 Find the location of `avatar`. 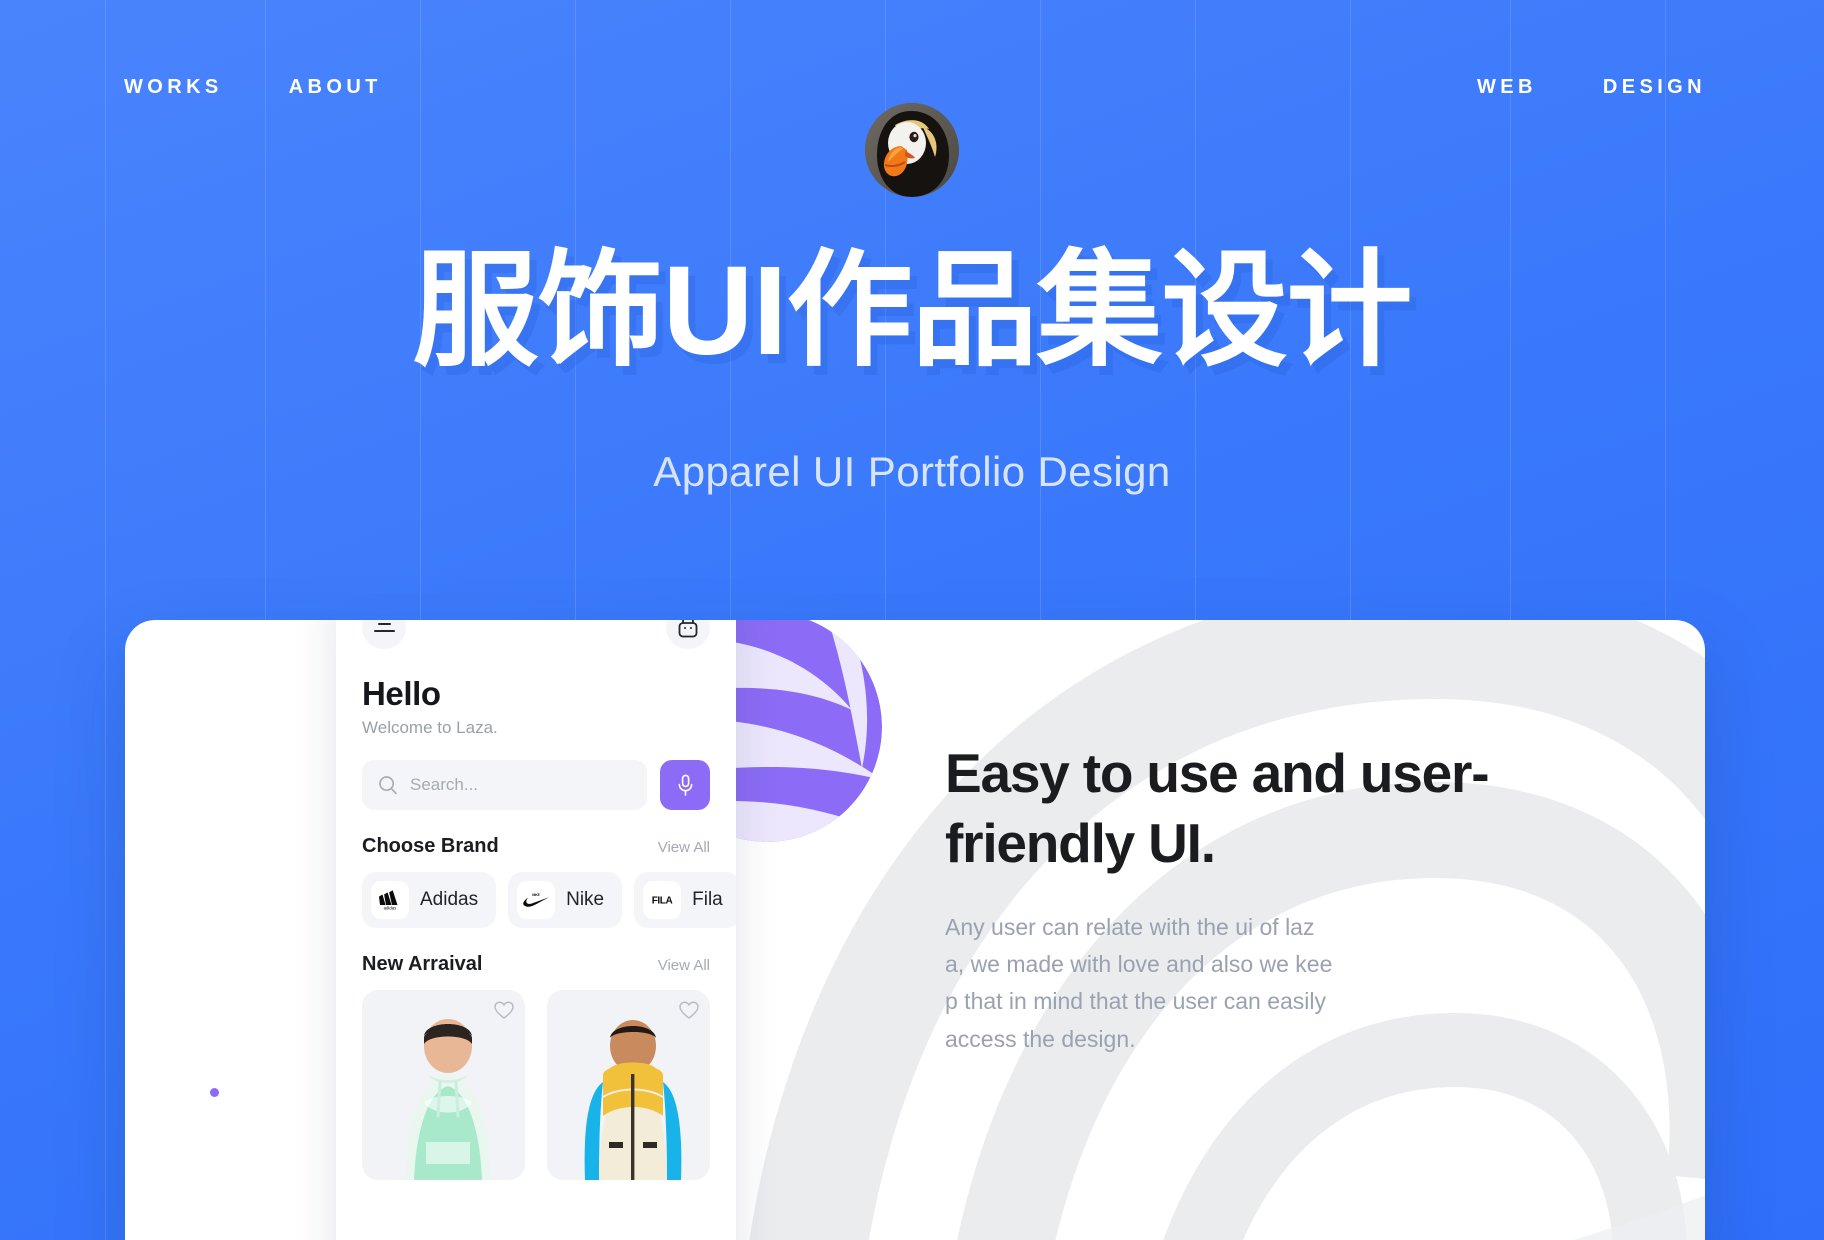

avatar is located at coordinates (912, 150).